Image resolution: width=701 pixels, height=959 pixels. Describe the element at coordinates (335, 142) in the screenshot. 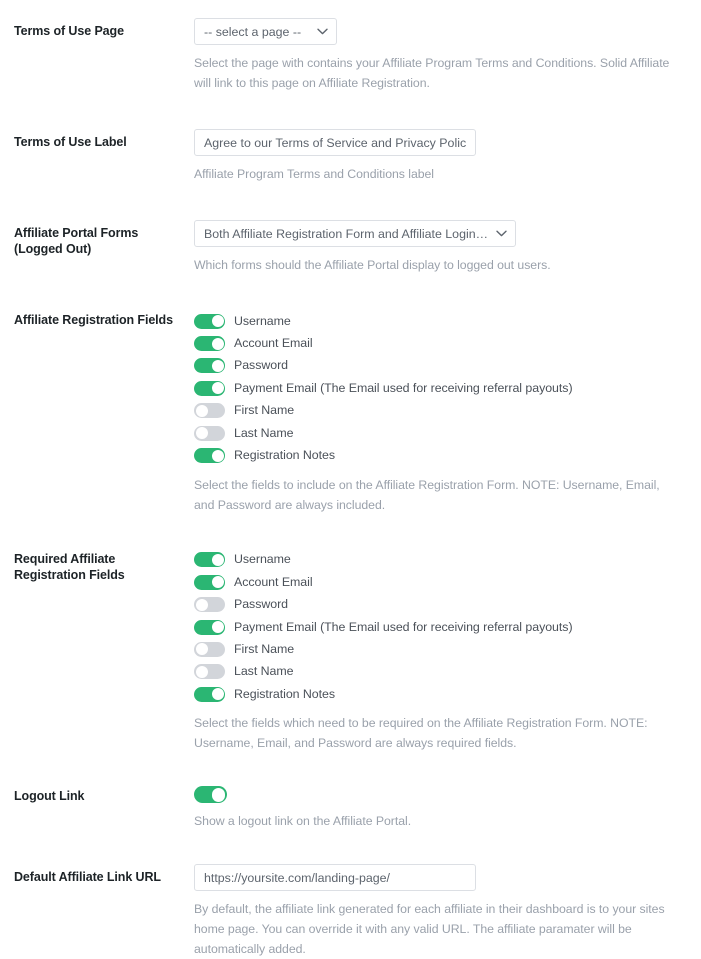

I see `terms-of-use-label-input` at that location.